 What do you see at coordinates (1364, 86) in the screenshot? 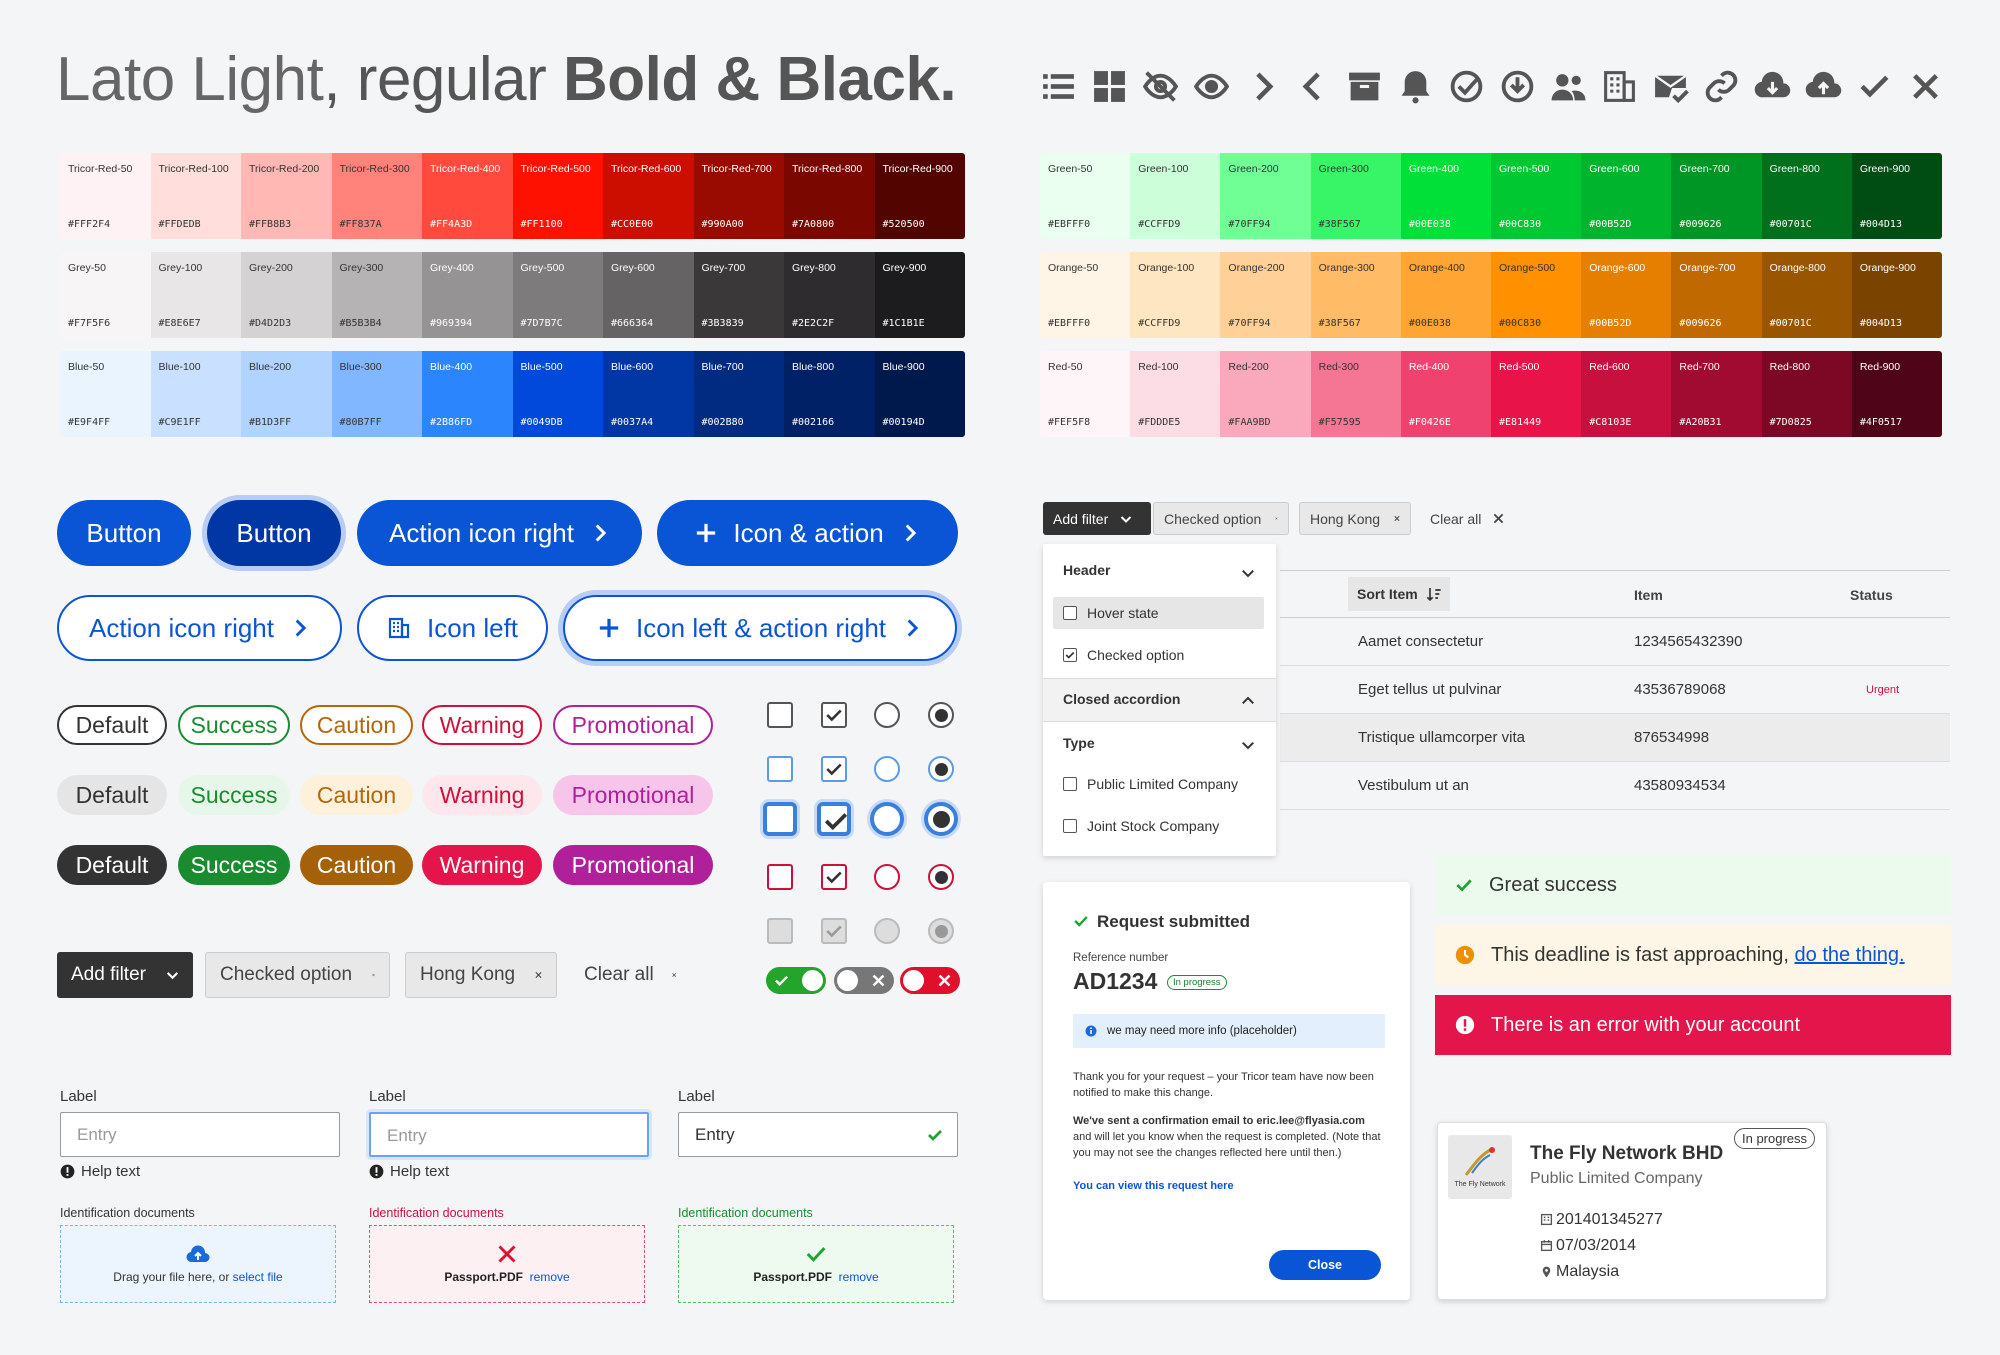
I see `archive-icon` at bounding box center [1364, 86].